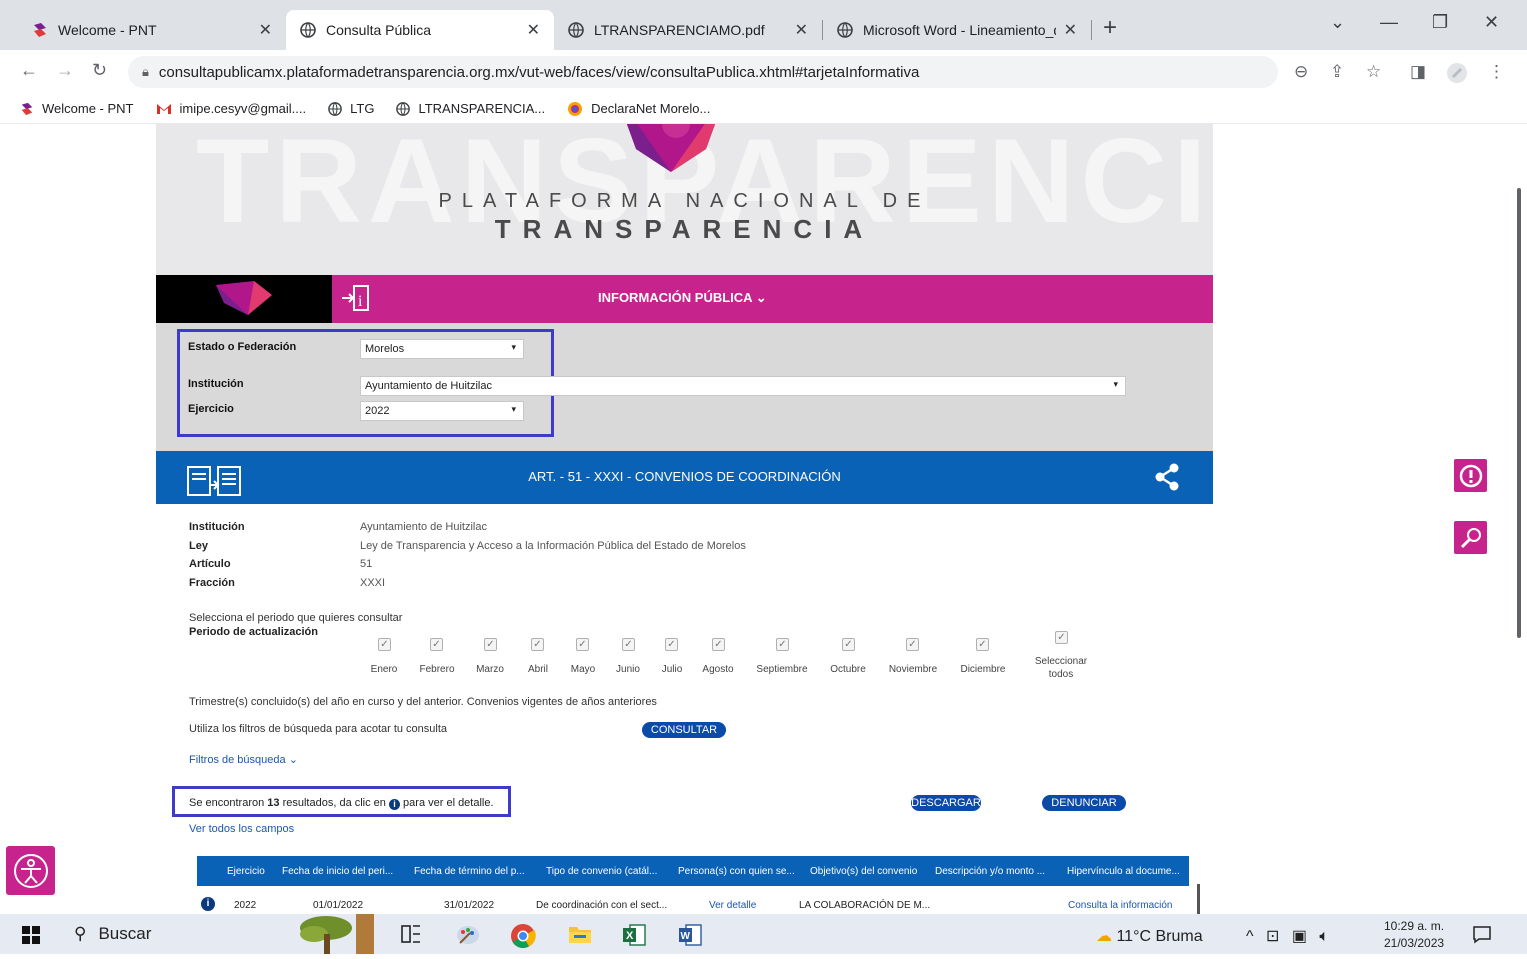 This screenshot has width=1527, height=959. Describe the element at coordinates (1274, 936) in the screenshot. I see `network-icon: ⊡` at that location.